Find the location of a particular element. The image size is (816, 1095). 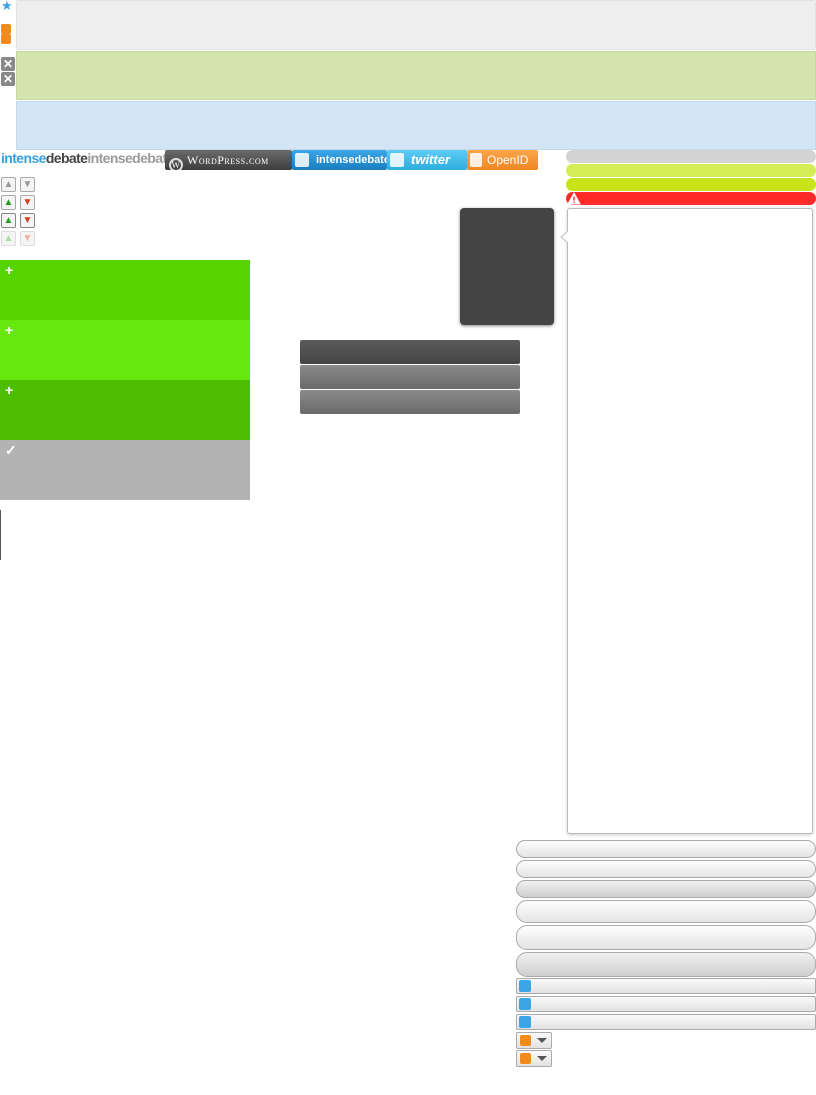

divider is located at coordinates (0, 535).